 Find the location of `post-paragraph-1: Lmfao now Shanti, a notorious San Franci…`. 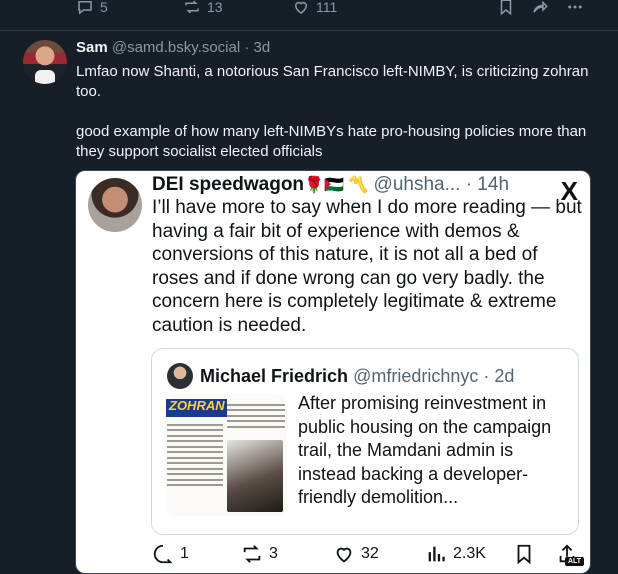

post-paragraph-1: Lmfao now Shanti, a notorious San Franci… is located at coordinates (332, 81).